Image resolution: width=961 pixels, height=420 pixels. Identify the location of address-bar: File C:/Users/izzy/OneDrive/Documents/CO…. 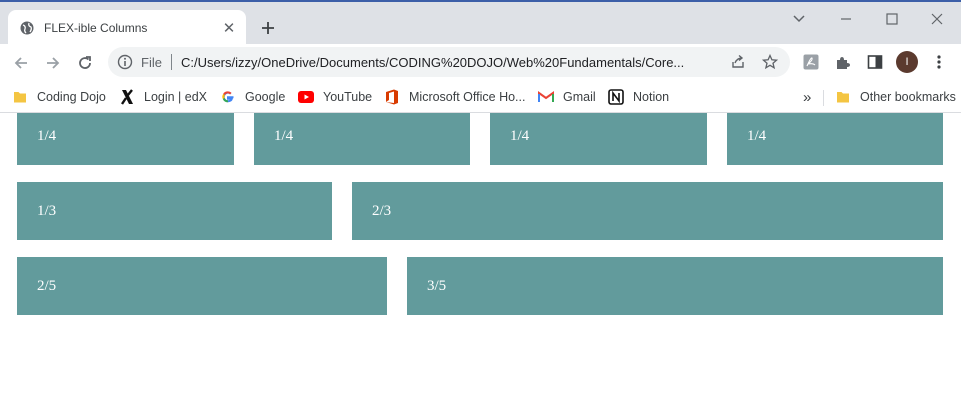
(449, 62).